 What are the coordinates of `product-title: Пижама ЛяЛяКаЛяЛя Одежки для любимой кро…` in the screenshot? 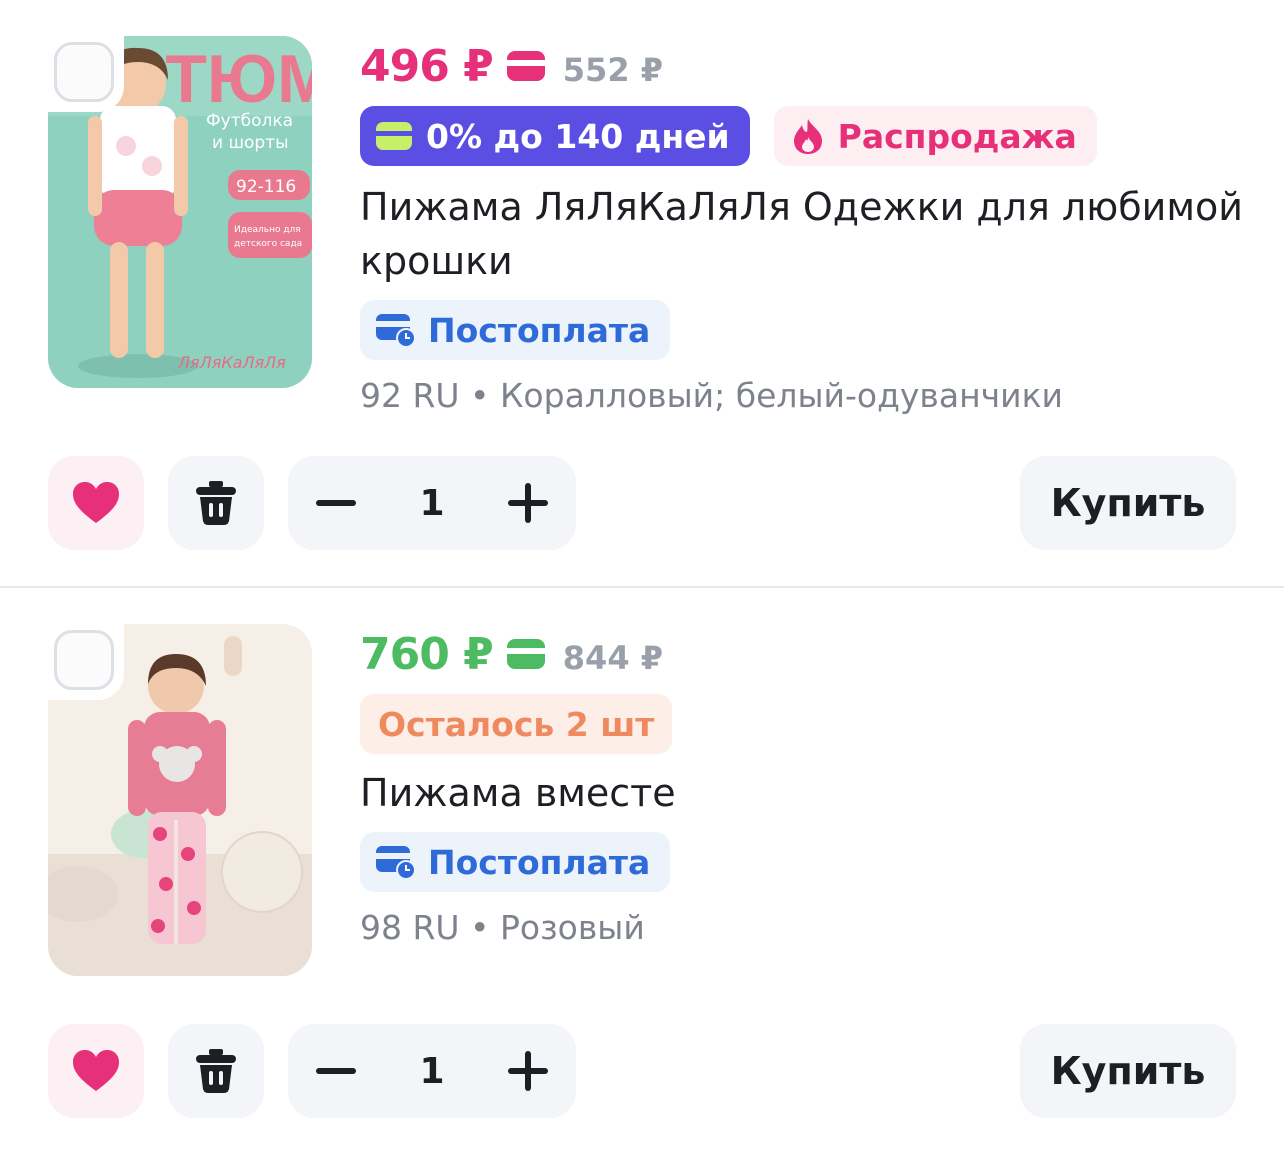 It's located at (802, 234).